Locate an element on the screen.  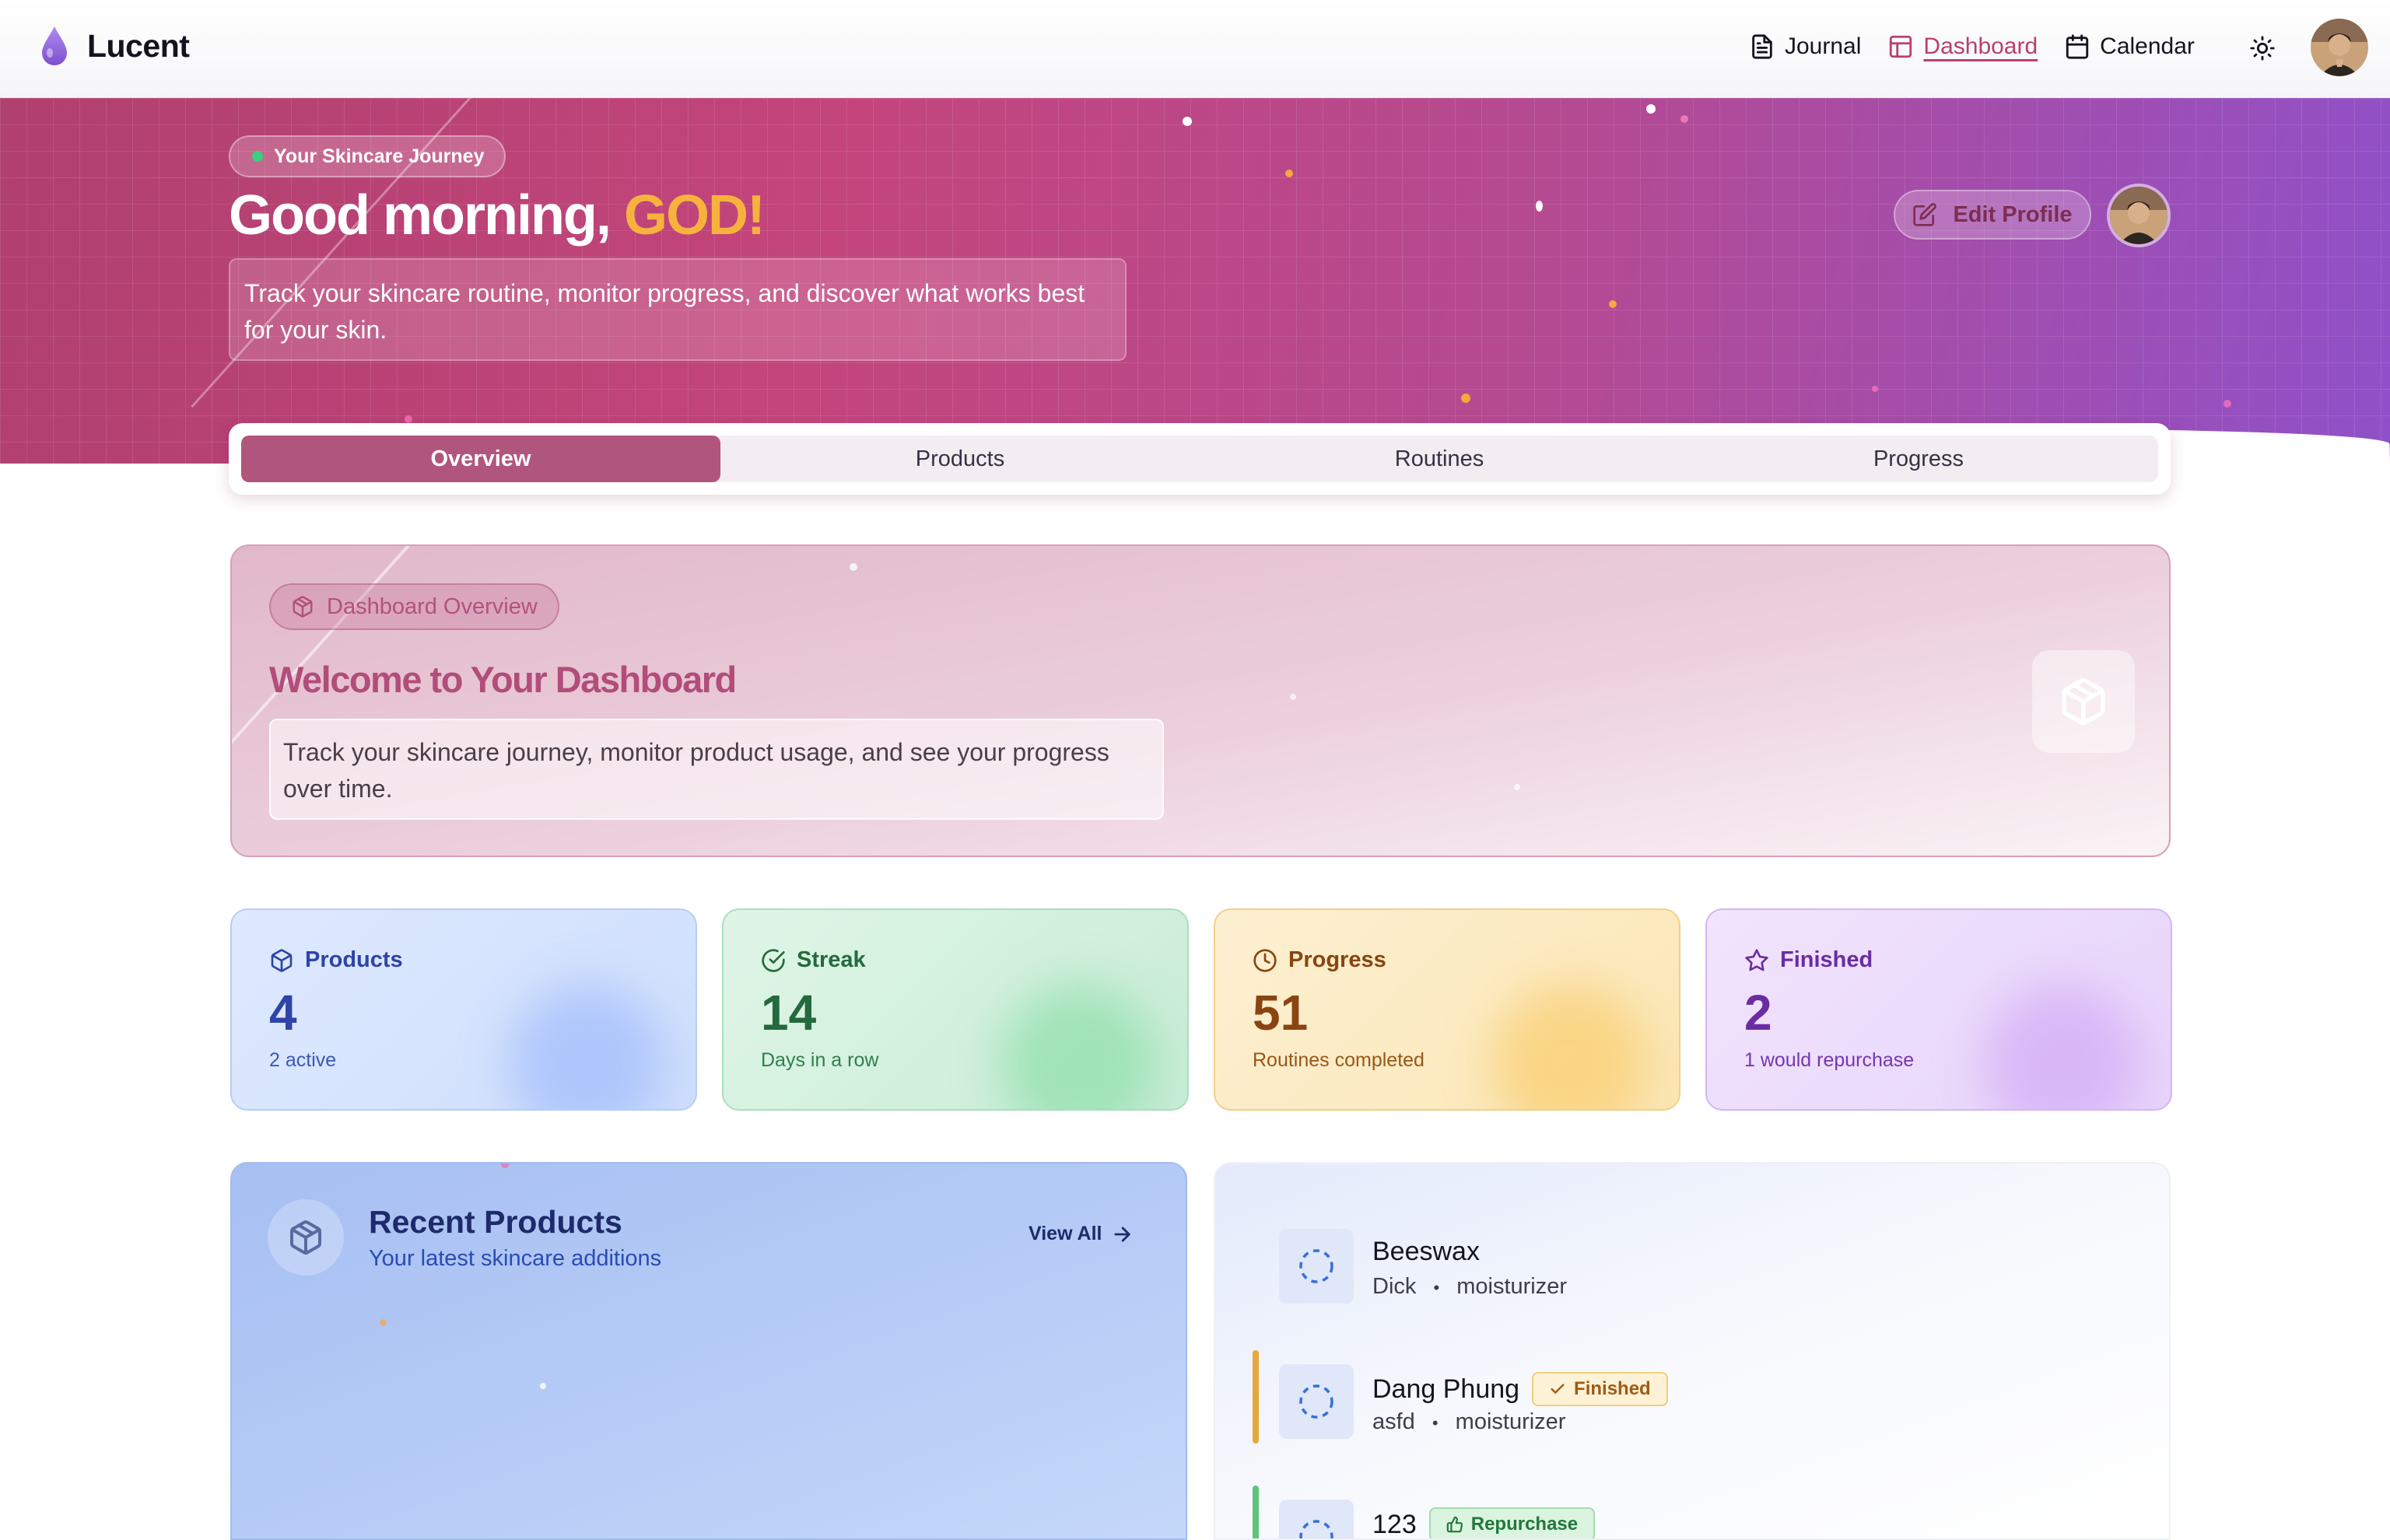
clock-icon is located at coordinates (1265, 960).